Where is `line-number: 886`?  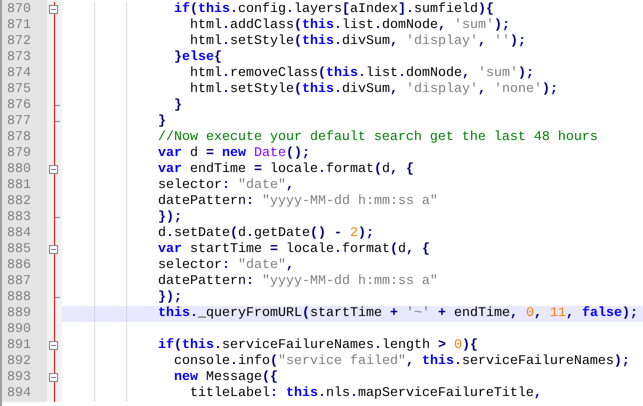
line-number: 886 is located at coordinates (19, 266).